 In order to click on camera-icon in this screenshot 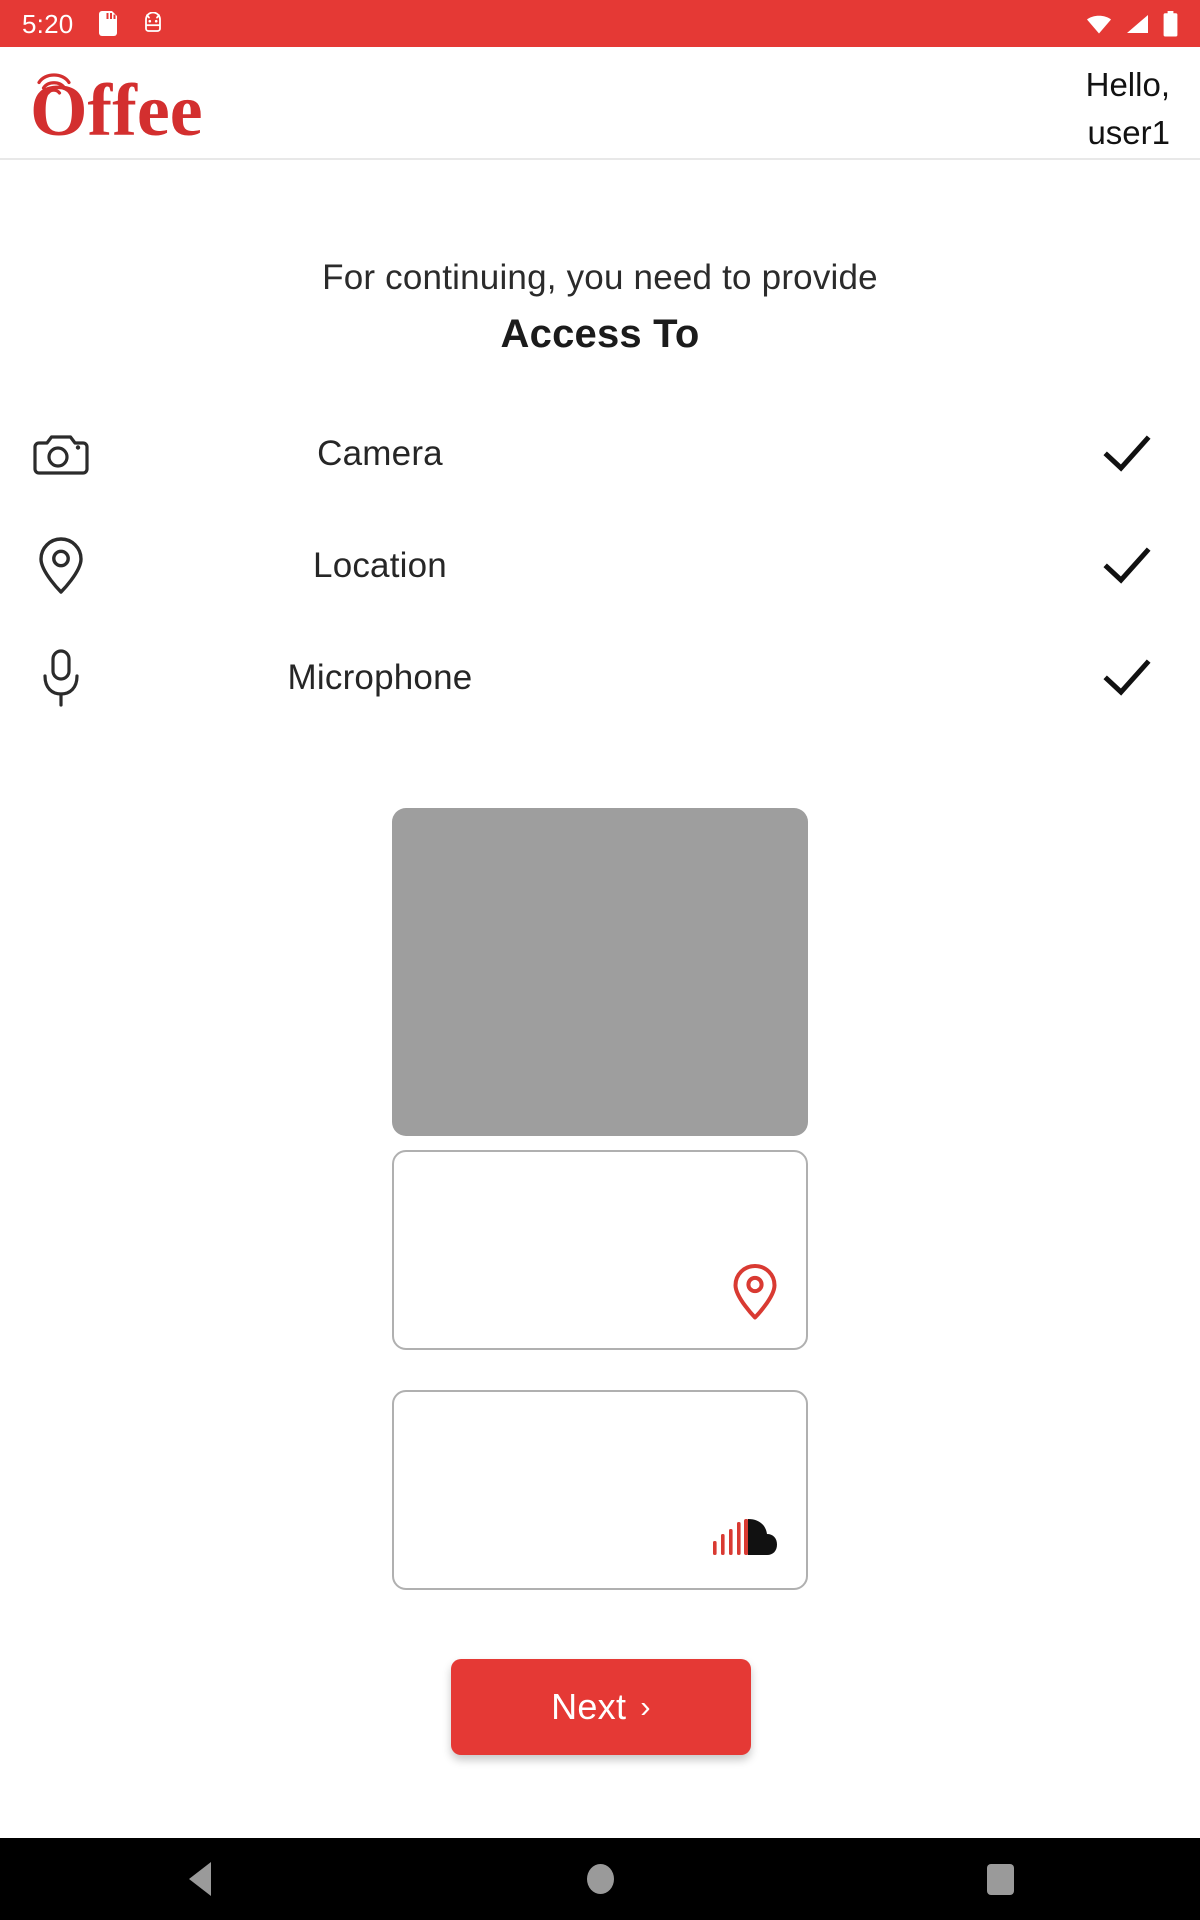, I will do `click(61, 454)`.